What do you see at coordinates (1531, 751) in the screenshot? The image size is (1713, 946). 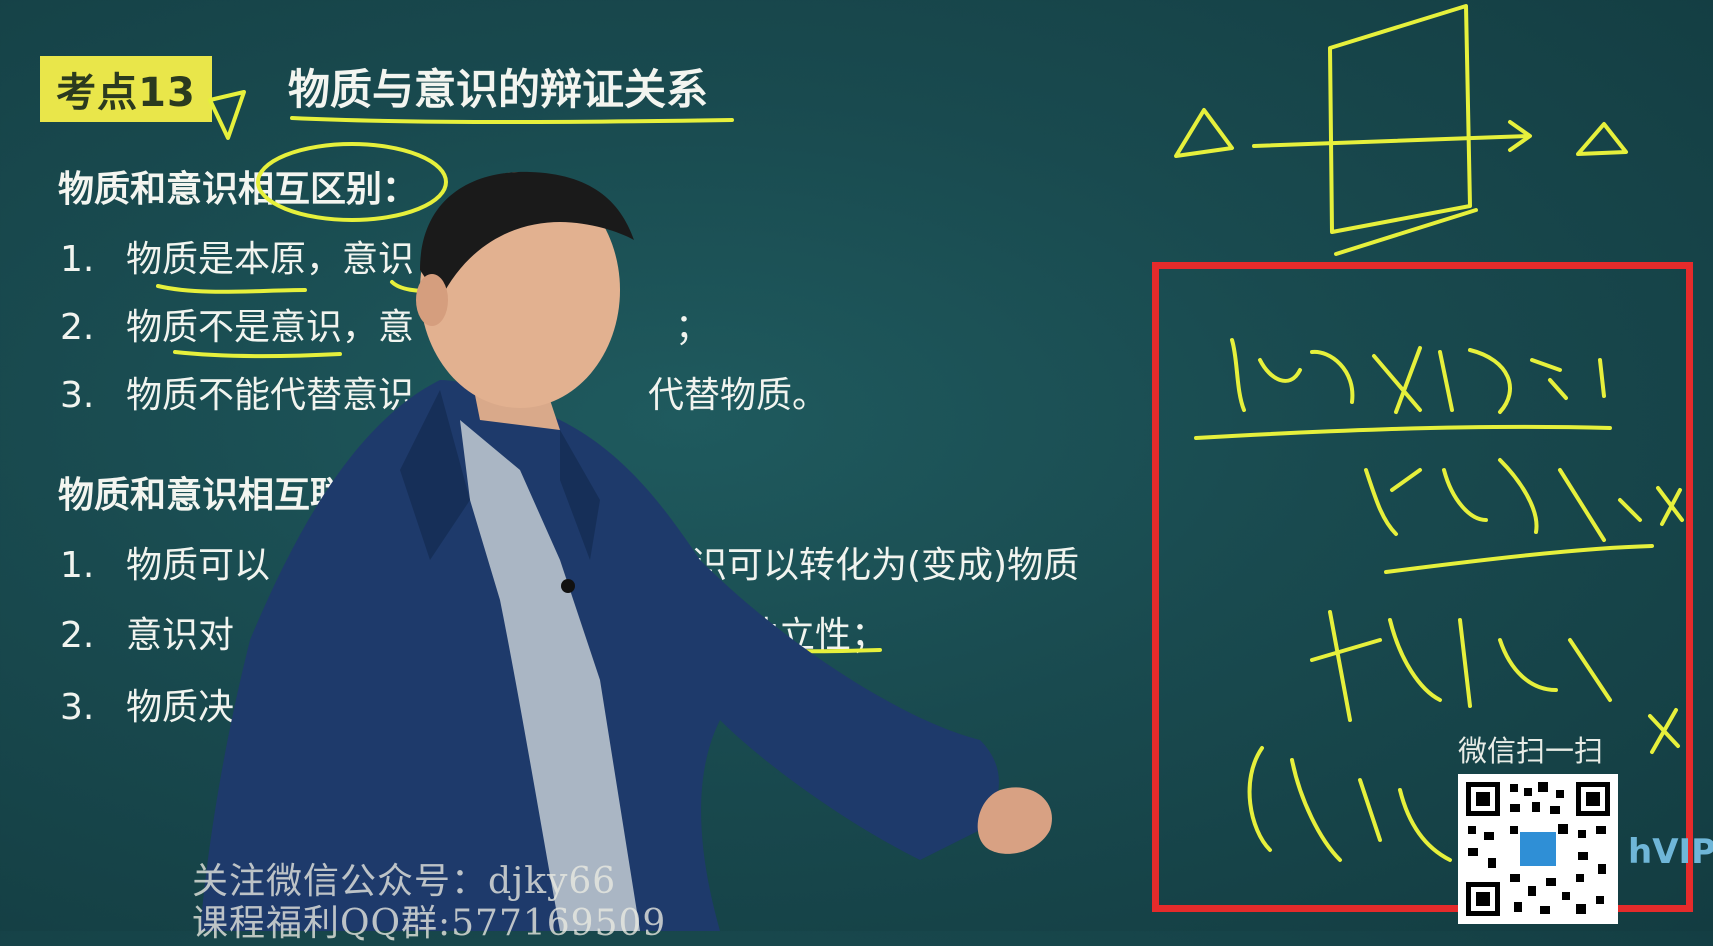 I see `qr-caption: 微信扫一扫` at bounding box center [1531, 751].